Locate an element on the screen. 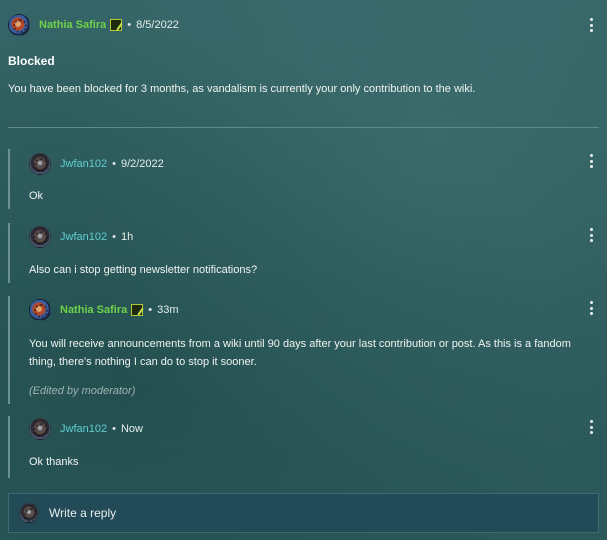 This screenshot has height=540, width=607. post-title: Blocked is located at coordinates (31, 61).